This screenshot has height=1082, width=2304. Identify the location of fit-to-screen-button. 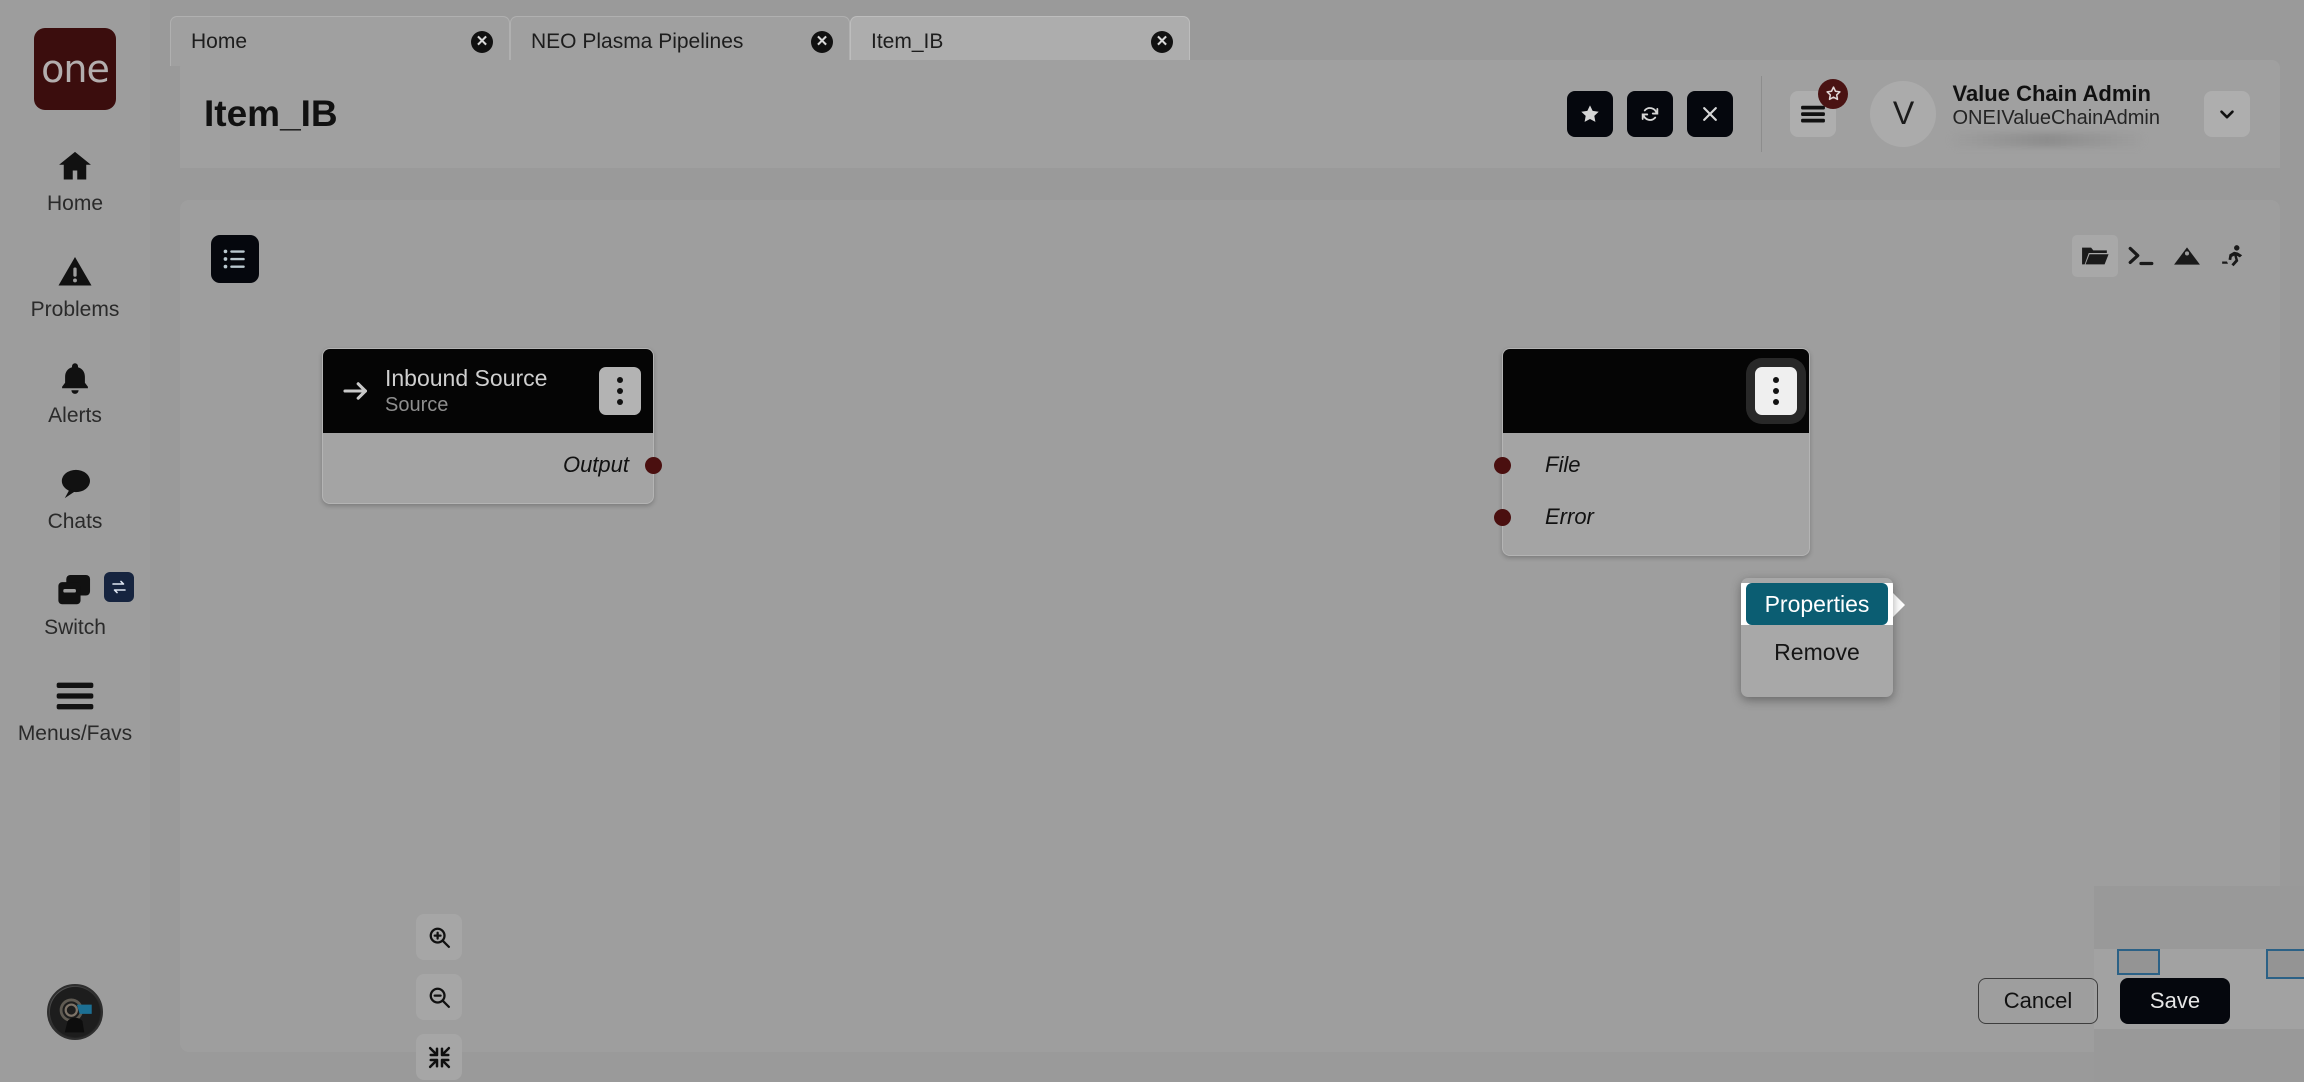
(439, 1057).